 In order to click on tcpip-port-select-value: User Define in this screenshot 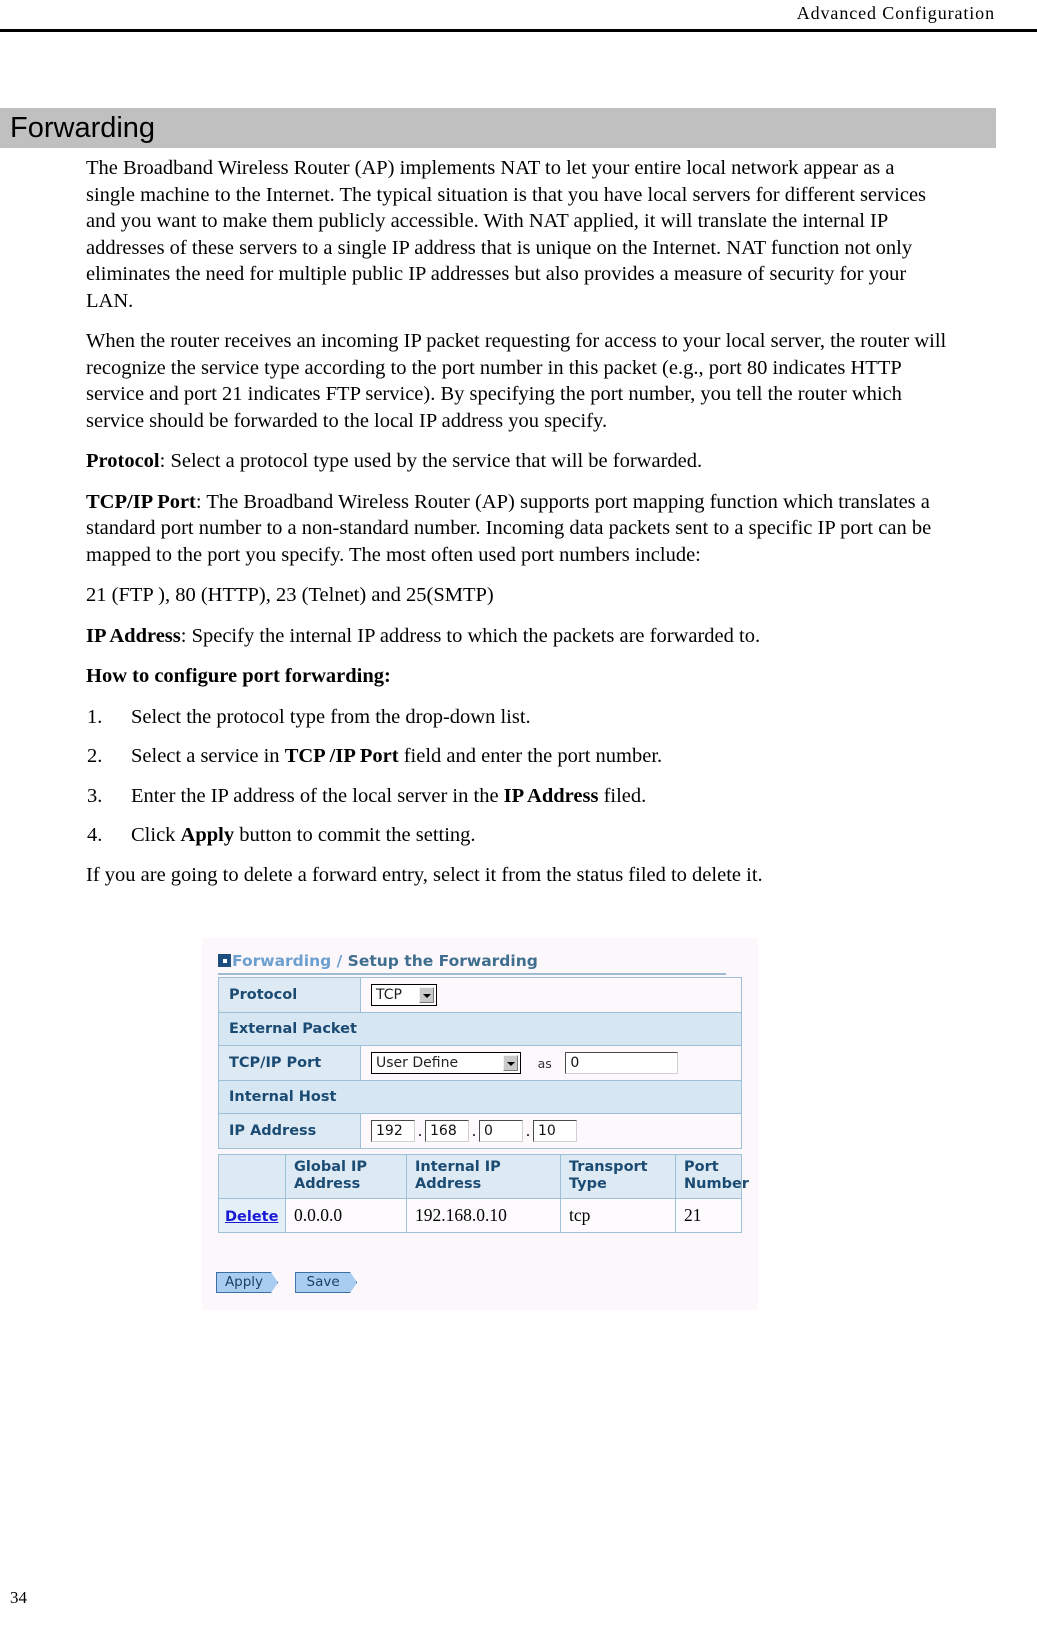, I will do `click(417, 1063)`.